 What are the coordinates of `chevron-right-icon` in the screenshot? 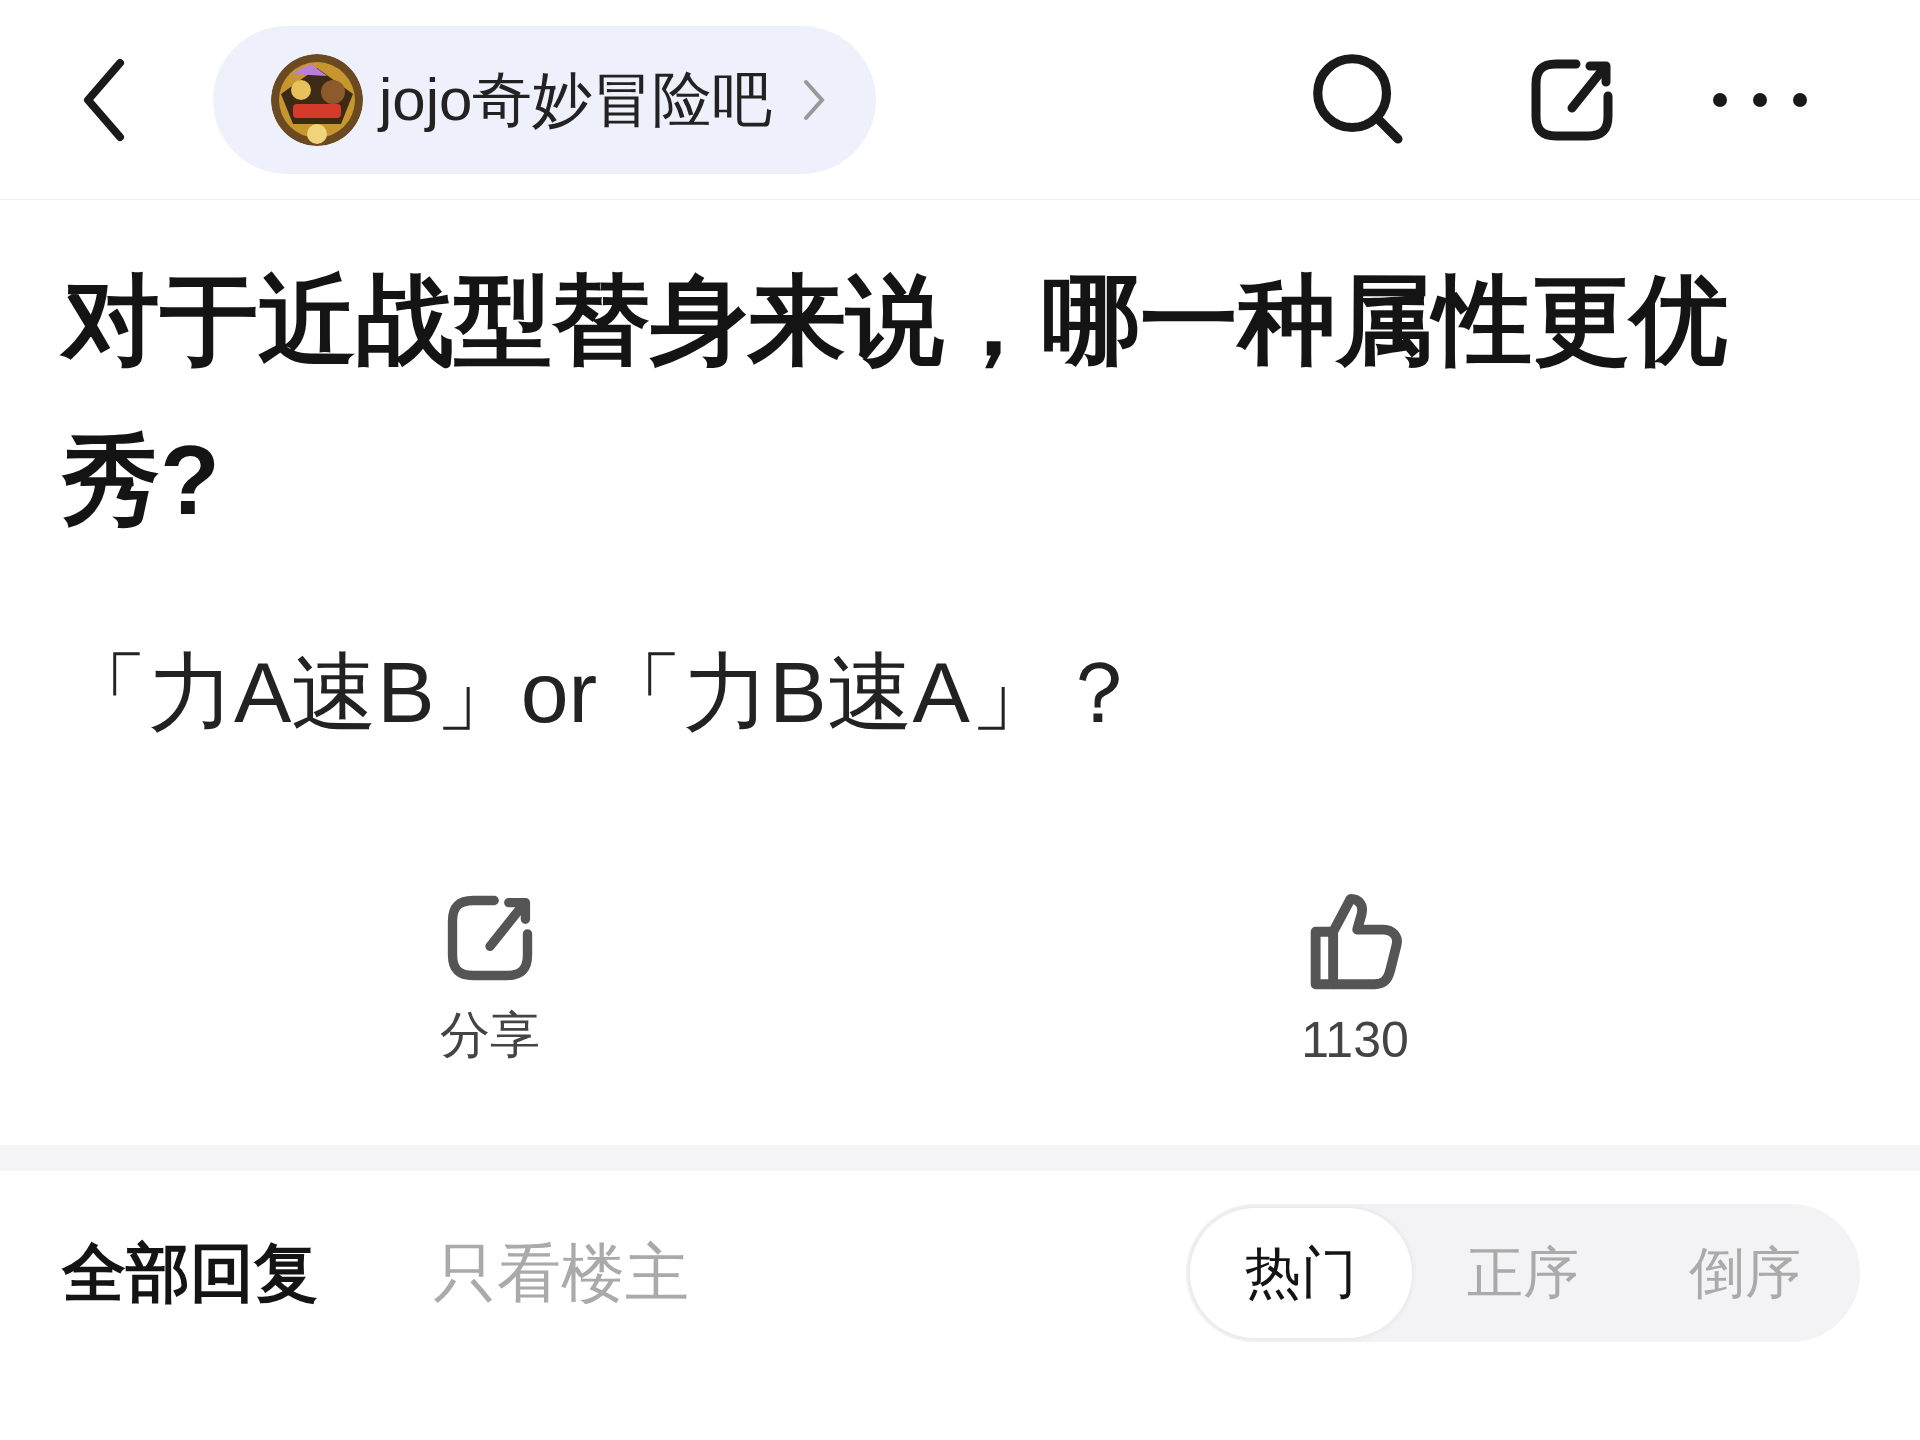 It's located at (814, 99).